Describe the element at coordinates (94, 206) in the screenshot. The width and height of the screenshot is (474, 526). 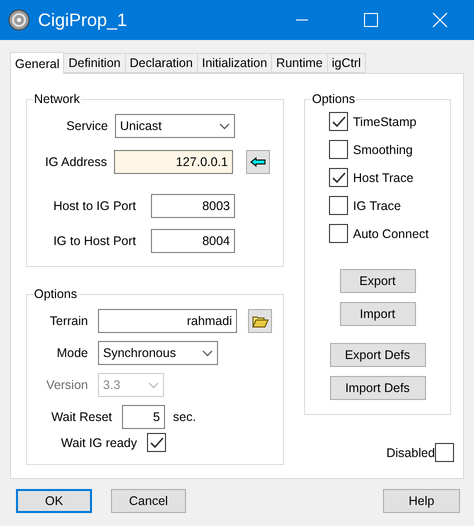
I see `field-label: Host to IG Port` at that location.